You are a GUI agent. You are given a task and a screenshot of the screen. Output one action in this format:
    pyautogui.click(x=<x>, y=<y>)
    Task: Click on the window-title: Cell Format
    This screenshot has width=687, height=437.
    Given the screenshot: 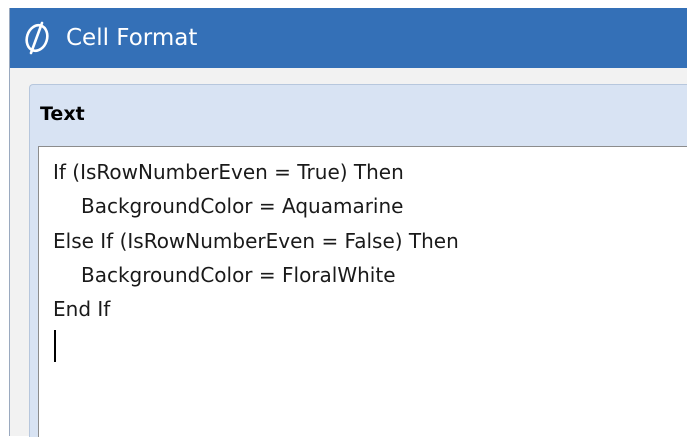 What is the action you would take?
    pyautogui.click(x=132, y=38)
    